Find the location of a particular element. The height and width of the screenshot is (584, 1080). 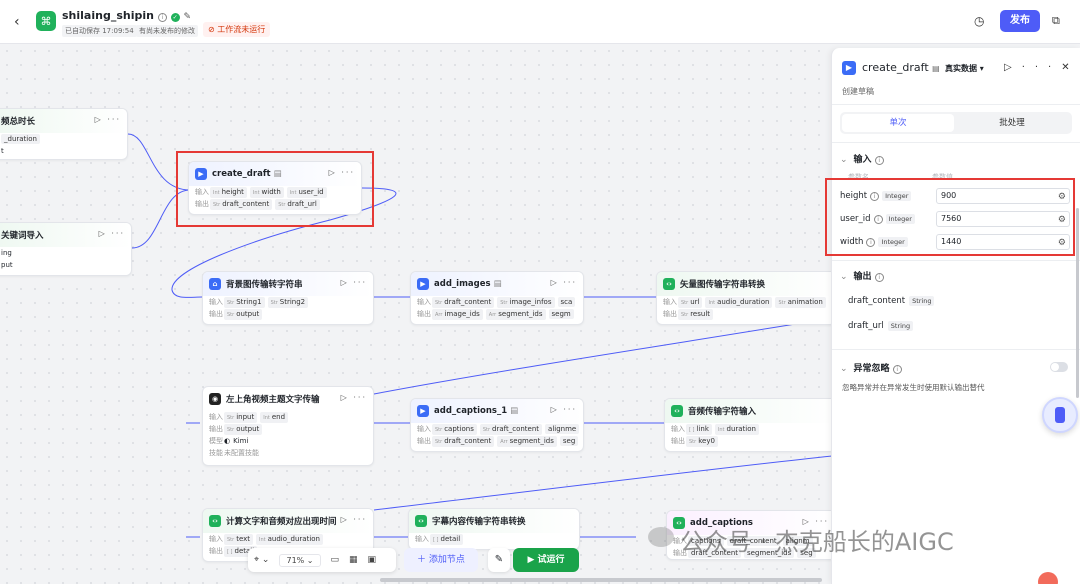

node-duration: 频总时长 ▷ ··· _duration t is located at coordinates (64, 134).